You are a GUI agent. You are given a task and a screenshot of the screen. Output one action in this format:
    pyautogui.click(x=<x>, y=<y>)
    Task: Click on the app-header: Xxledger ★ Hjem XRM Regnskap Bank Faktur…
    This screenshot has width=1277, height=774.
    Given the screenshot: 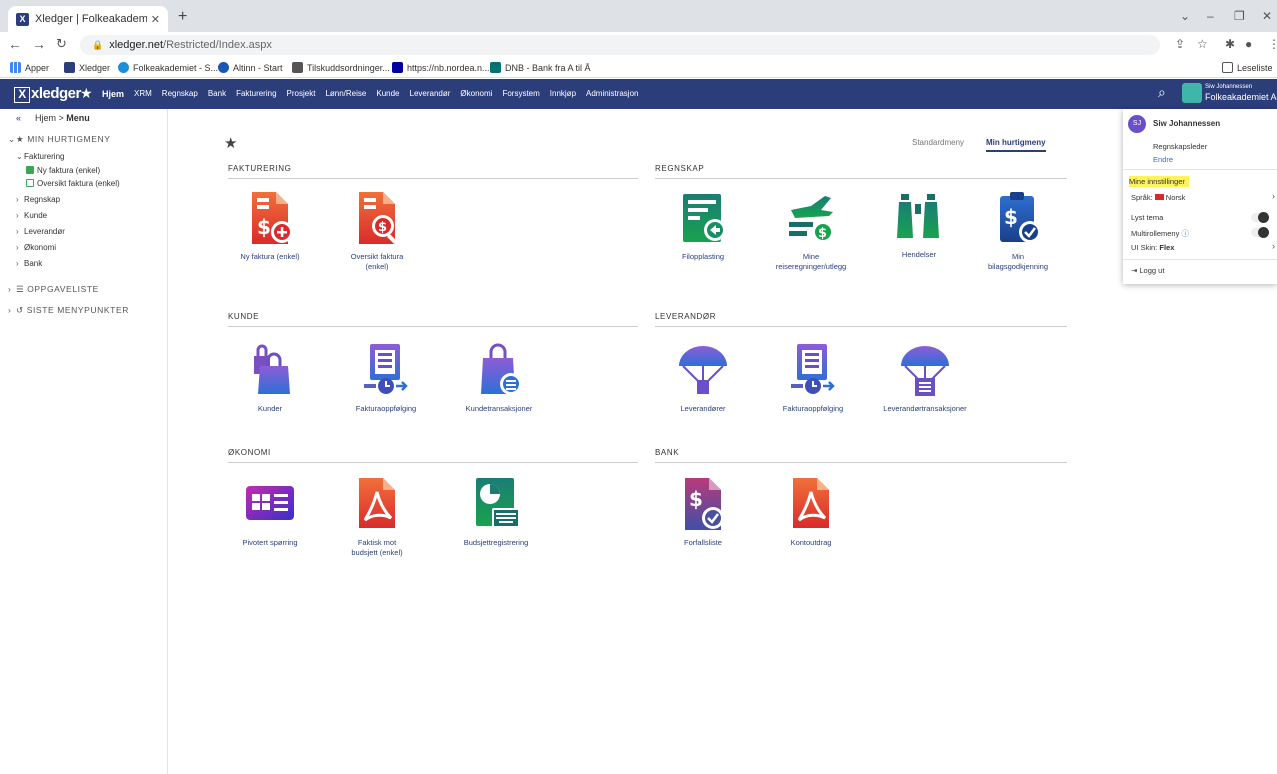 What is the action you would take?
    pyautogui.click(x=638, y=94)
    